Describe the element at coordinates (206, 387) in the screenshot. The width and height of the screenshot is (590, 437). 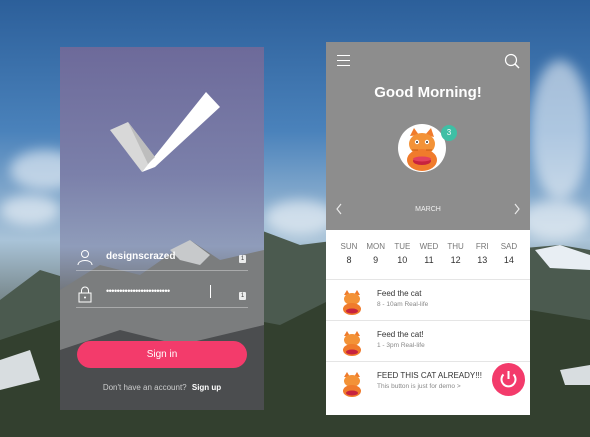
I see `sign-up-link: Sign up` at that location.